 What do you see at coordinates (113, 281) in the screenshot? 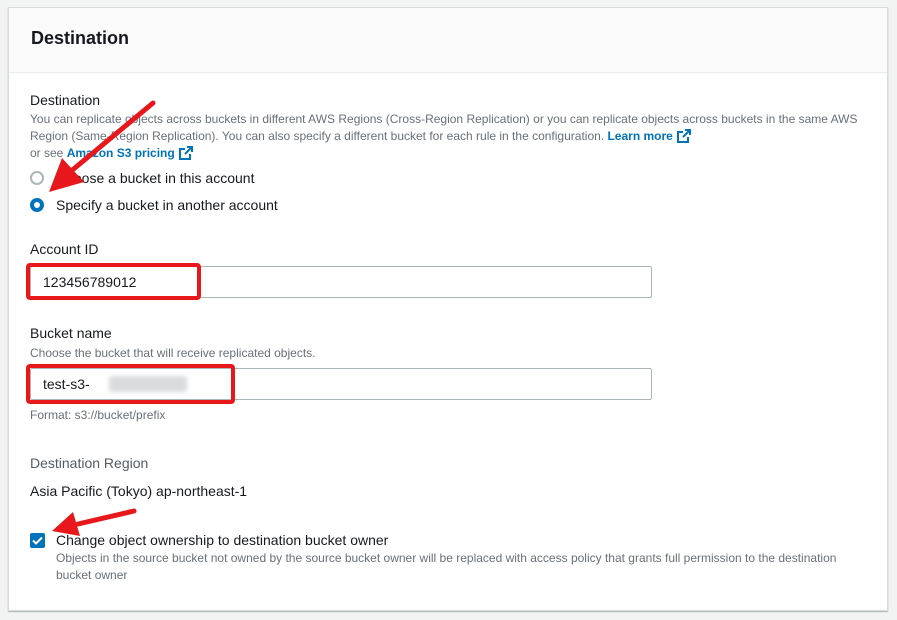
I see `annotation-highlight-account-id` at bounding box center [113, 281].